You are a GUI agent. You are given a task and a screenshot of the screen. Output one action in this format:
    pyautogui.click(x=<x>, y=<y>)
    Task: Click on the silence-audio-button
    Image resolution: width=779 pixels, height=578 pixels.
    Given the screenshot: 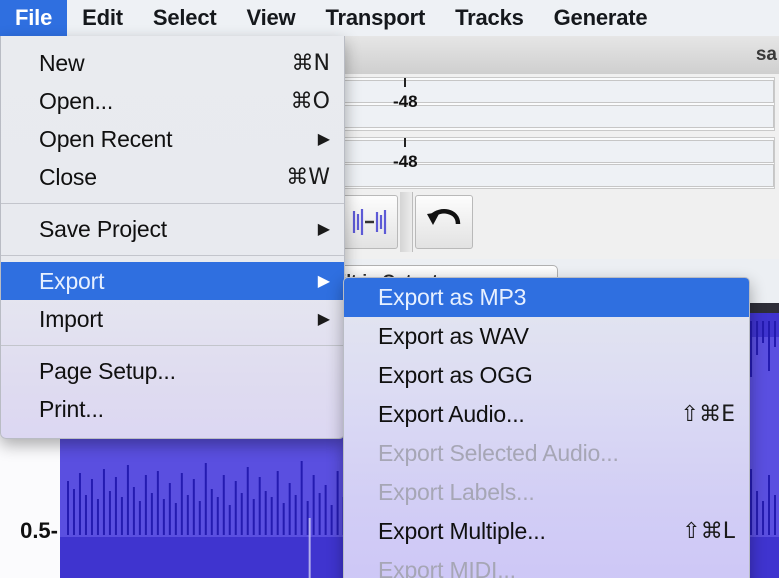 What is the action you would take?
    pyautogui.click(x=369, y=222)
    